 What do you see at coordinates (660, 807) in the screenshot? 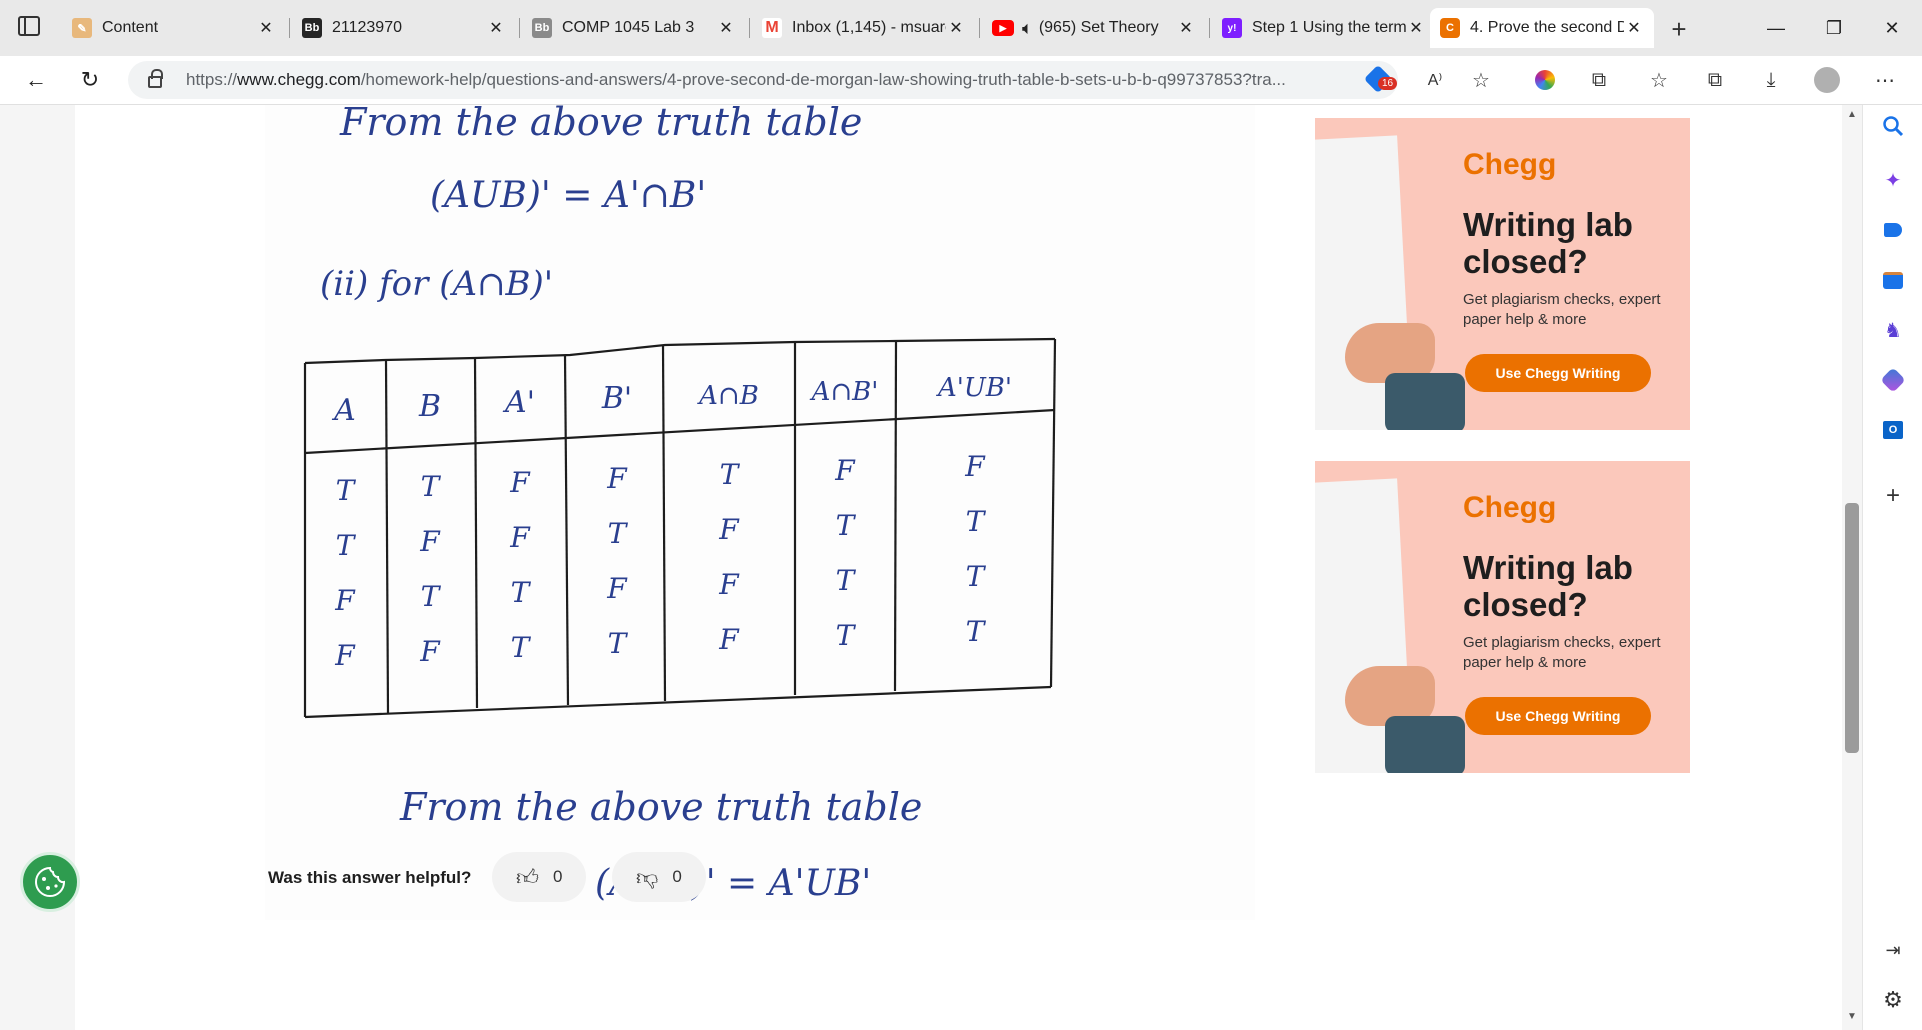
I see `solution-line2: From the above truth table` at bounding box center [660, 807].